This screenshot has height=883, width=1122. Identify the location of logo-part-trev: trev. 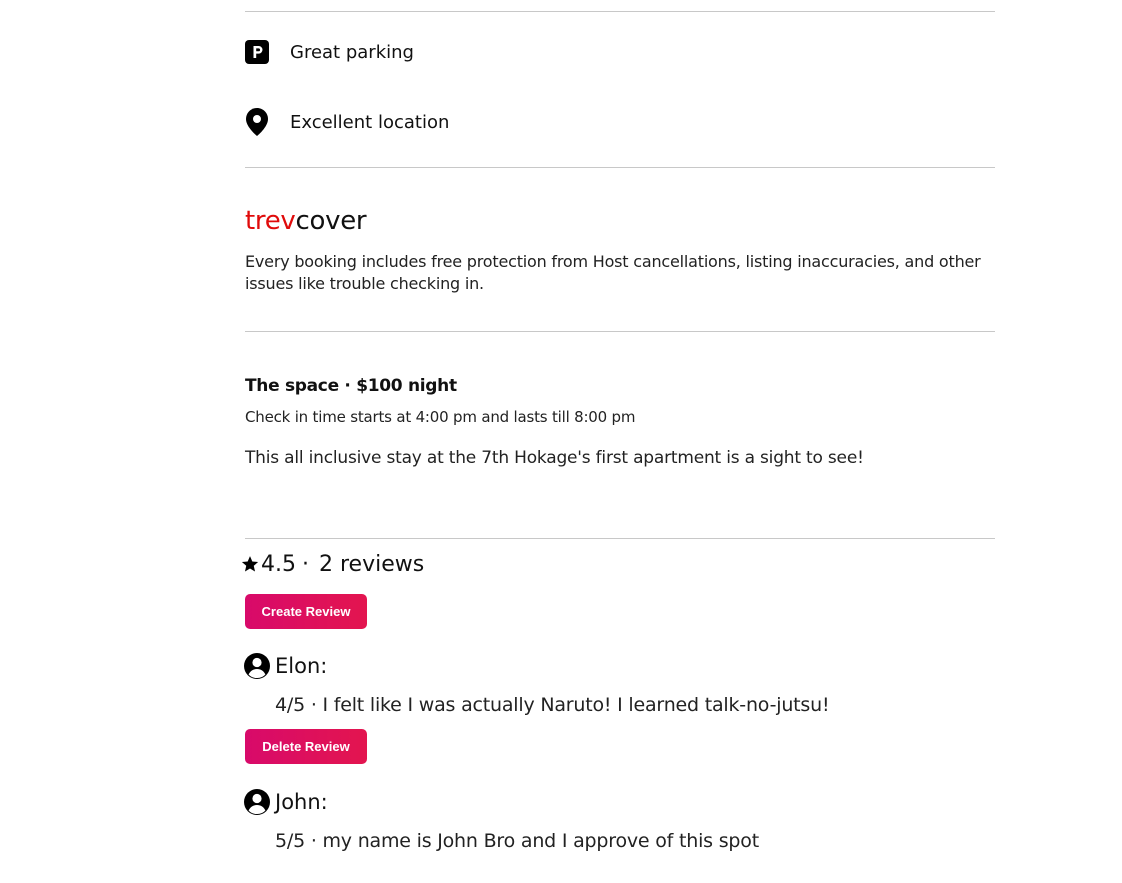
(270, 221).